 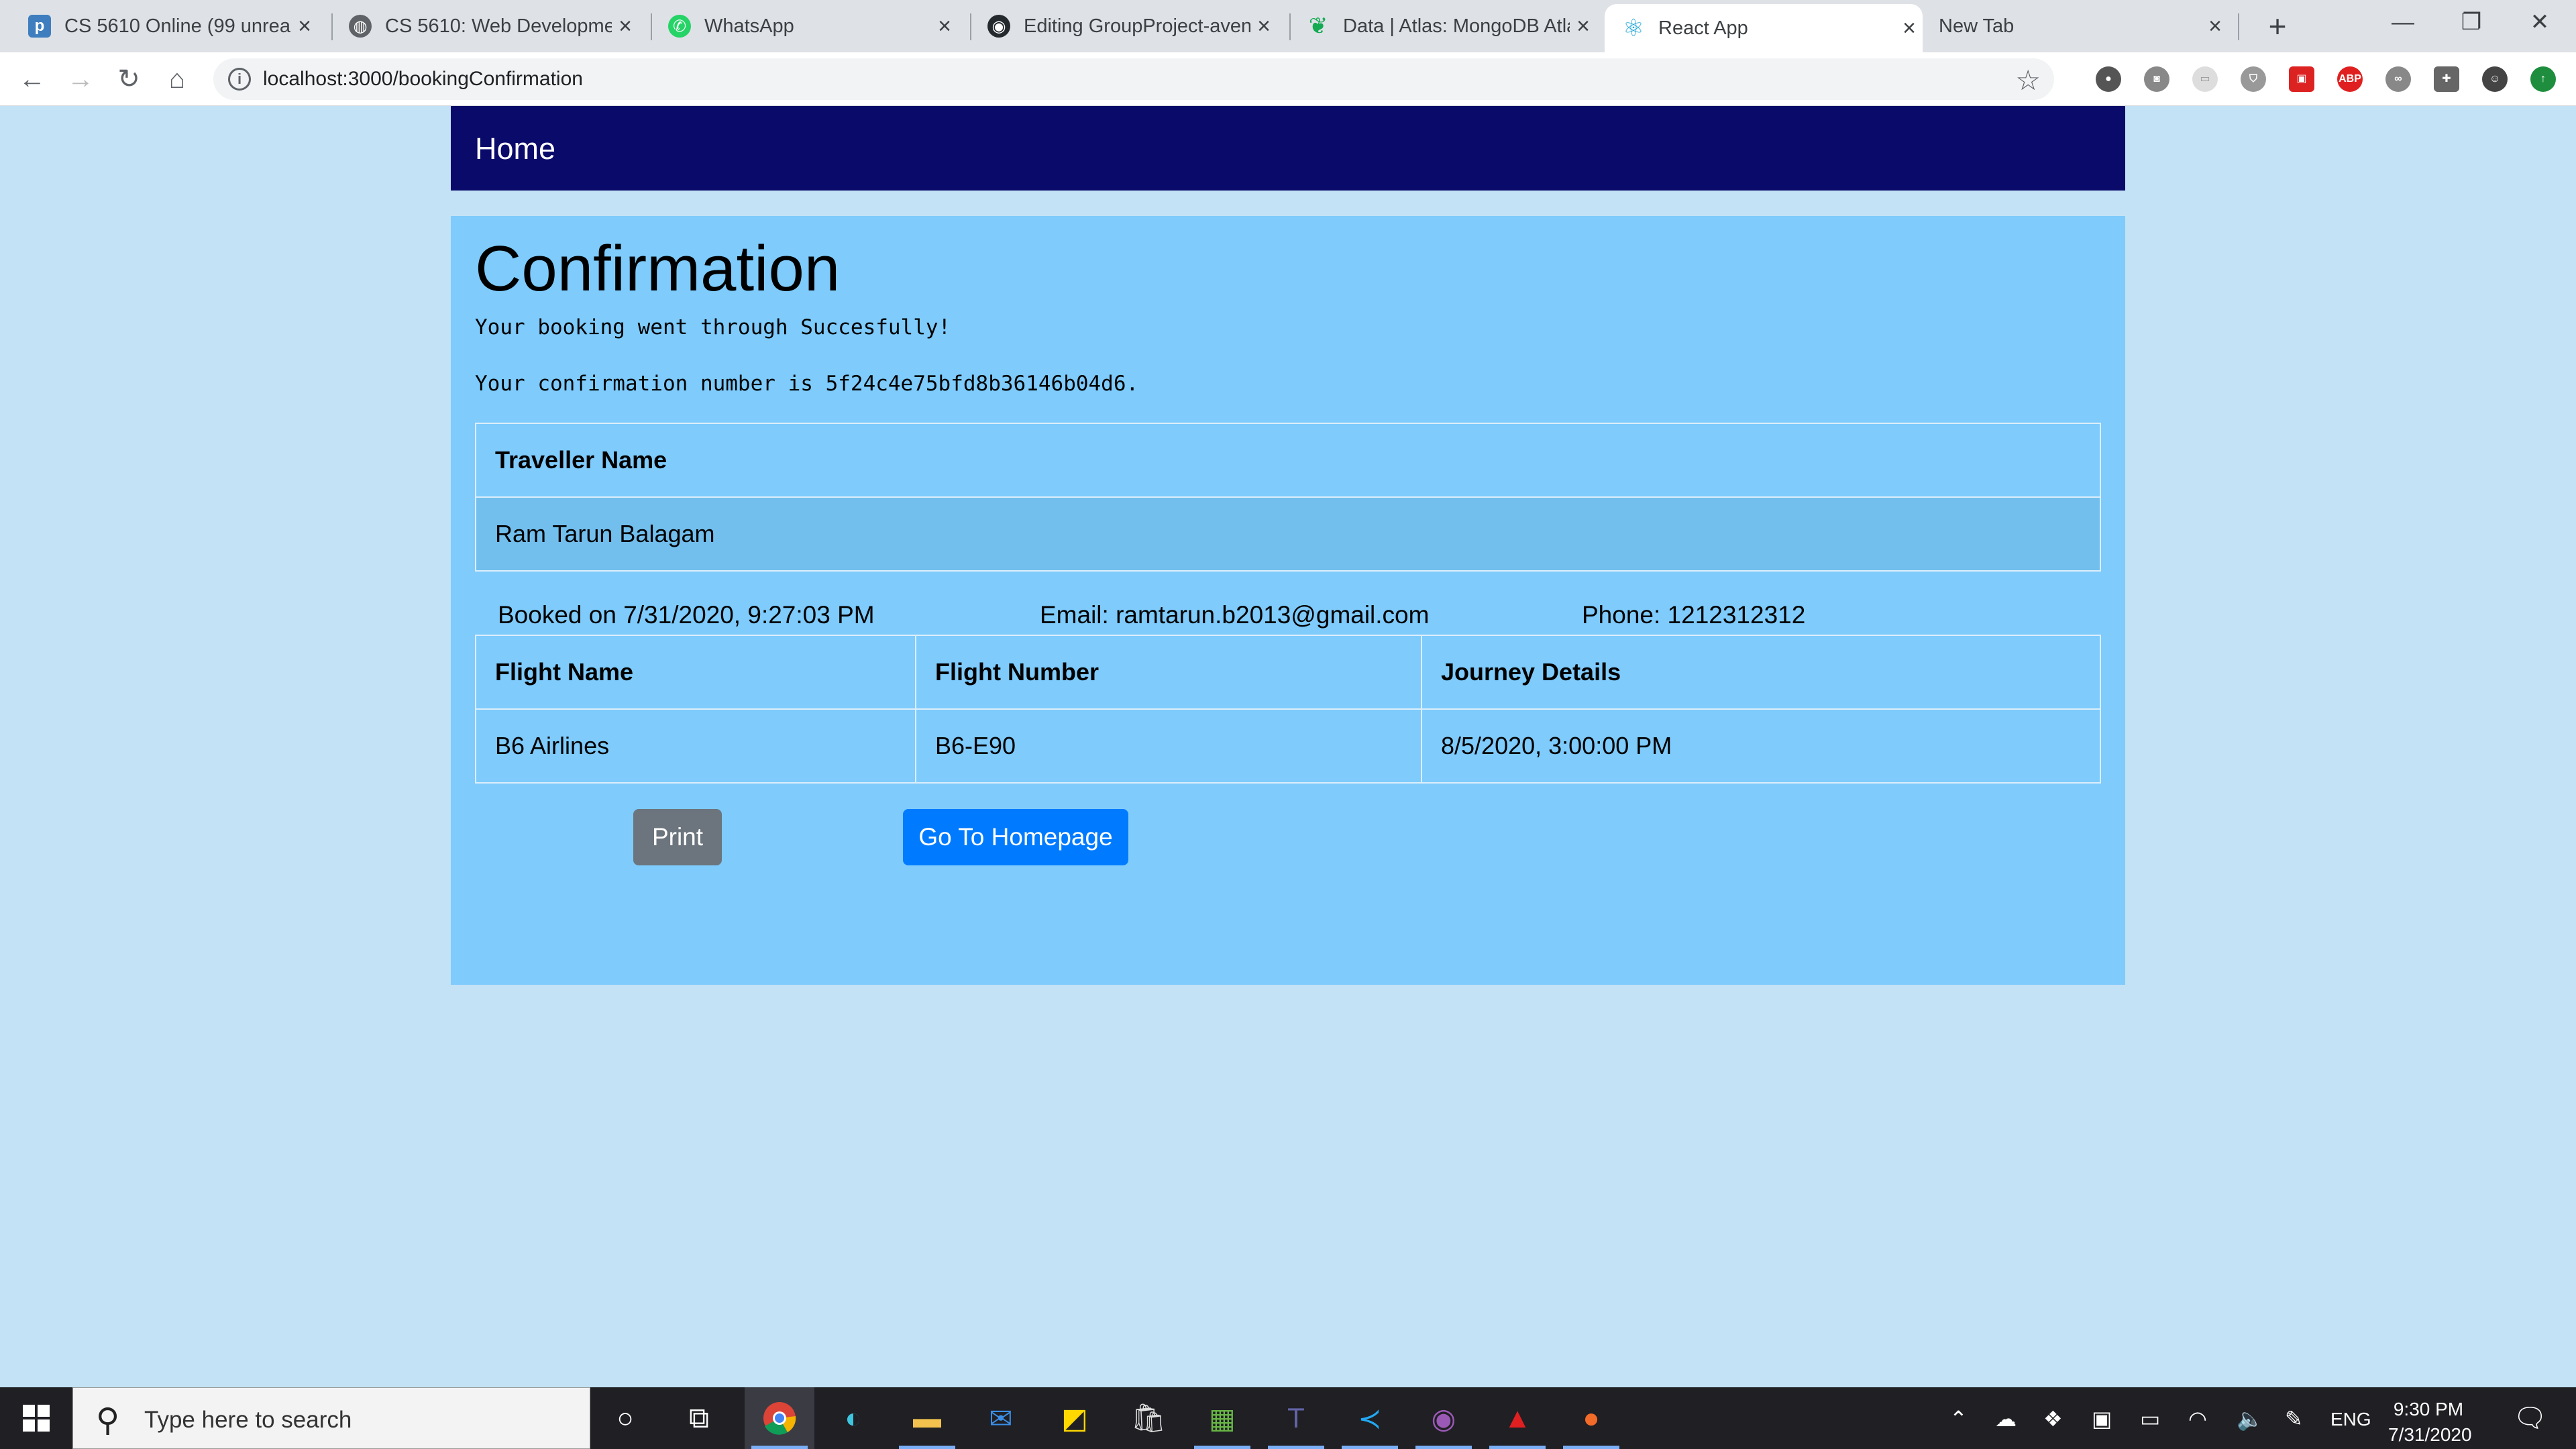 What do you see at coordinates (1517, 1423) in the screenshot?
I see `acrobat-icon: ▲` at bounding box center [1517, 1423].